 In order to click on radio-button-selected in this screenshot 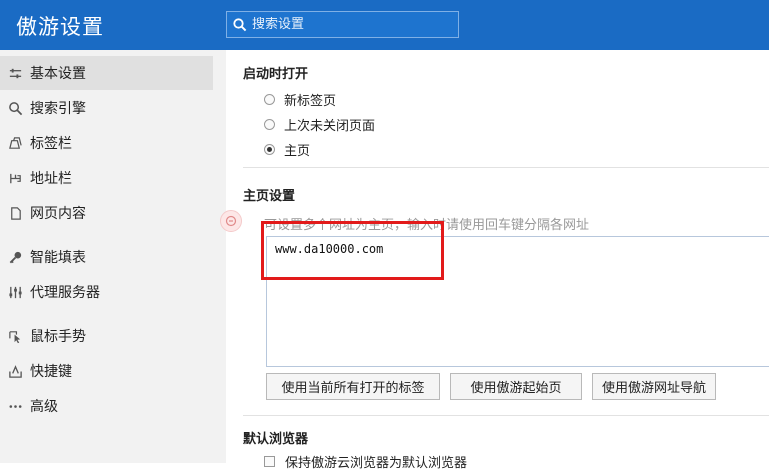, I will do `click(269, 149)`.